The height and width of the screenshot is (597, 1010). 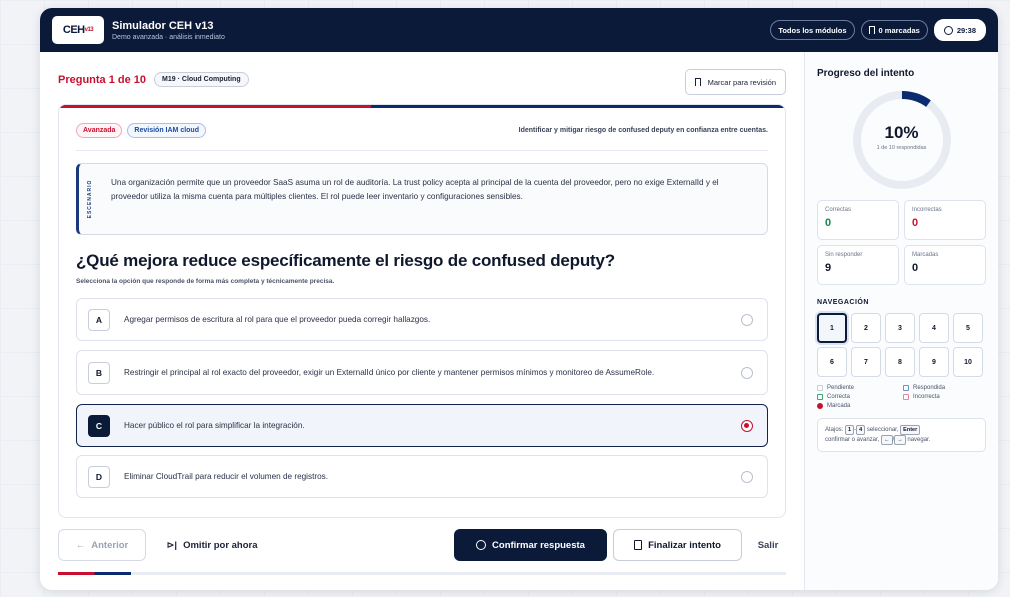 I want to click on difficulty-tag: Avanzada, so click(x=99, y=130).